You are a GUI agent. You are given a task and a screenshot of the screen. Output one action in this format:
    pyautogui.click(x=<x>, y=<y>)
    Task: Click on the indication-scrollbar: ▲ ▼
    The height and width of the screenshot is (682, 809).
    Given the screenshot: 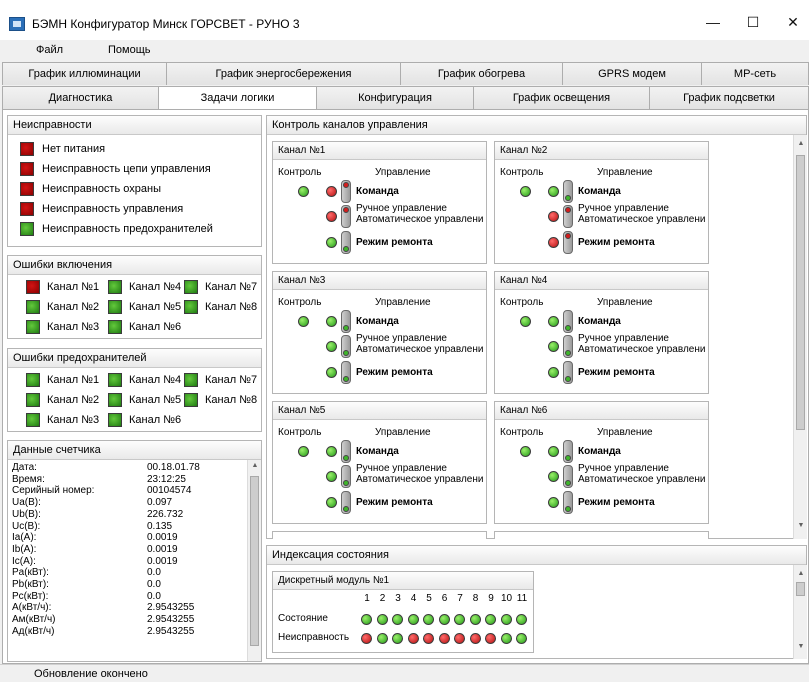 What is the action you would take?
    pyautogui.click(x=800, y=612)
    